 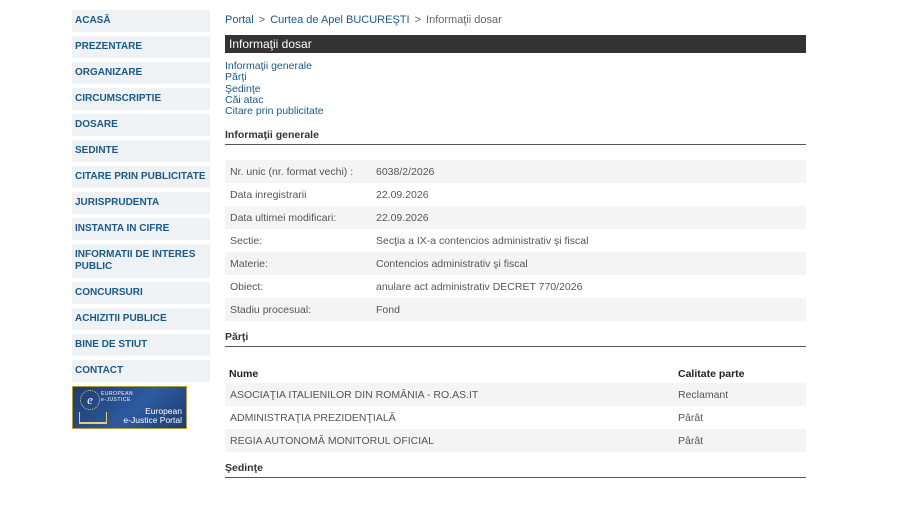 What do you see at coordinates (515, 218) in the screenshot?
I see `info-row: Data ultimei modificari: 22.09.2026` at bounding box center [515, 218].